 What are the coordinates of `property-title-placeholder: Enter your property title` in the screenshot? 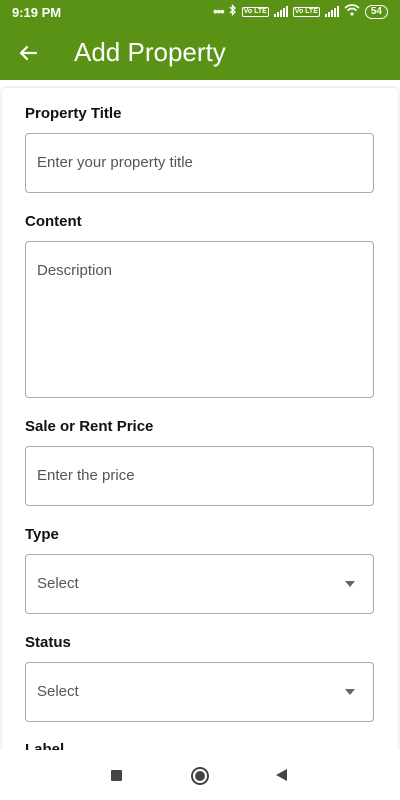 It's located at (115, 162).